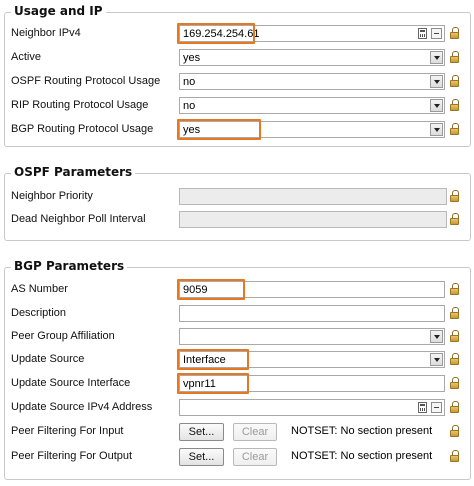  Describe the element at coordinates (192, 130) in the screenshot. I see `bgp-usage-value: yes` at that location.